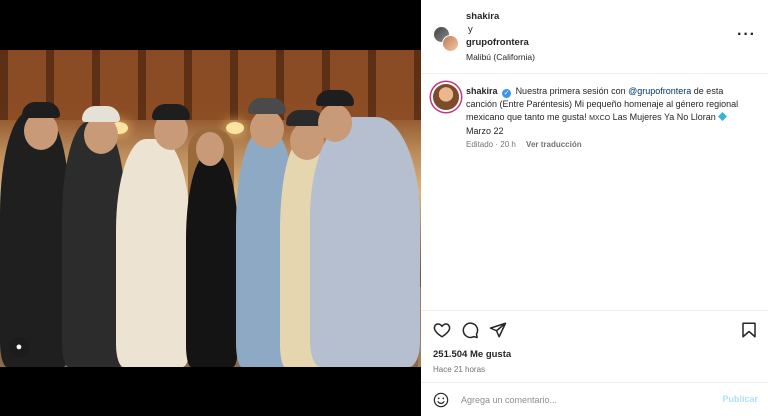 The width and height of the screenshot is (768, 416). What do you see at coordinates (210, 85) in the screenshot?
I see `photo-ceiling` at bounding box center [210, 85].